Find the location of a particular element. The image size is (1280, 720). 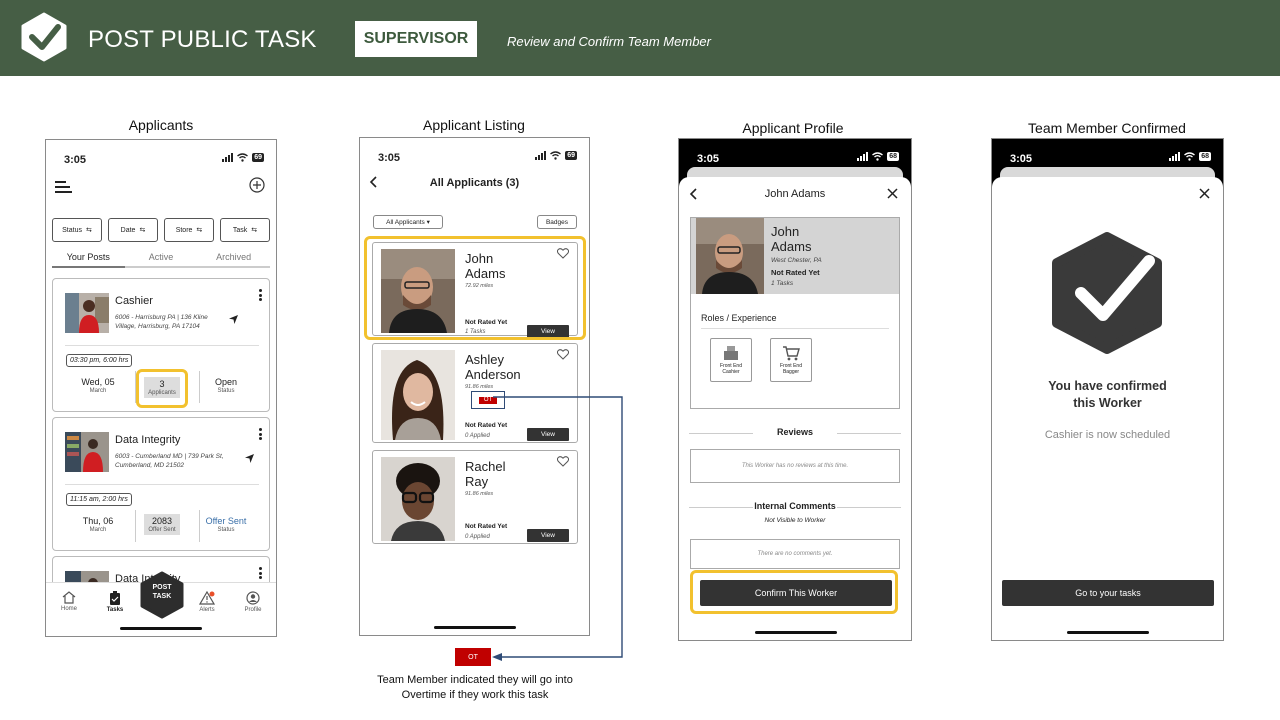

role-card-cashier: Front End Cashier is located at coordinates (731, 360).